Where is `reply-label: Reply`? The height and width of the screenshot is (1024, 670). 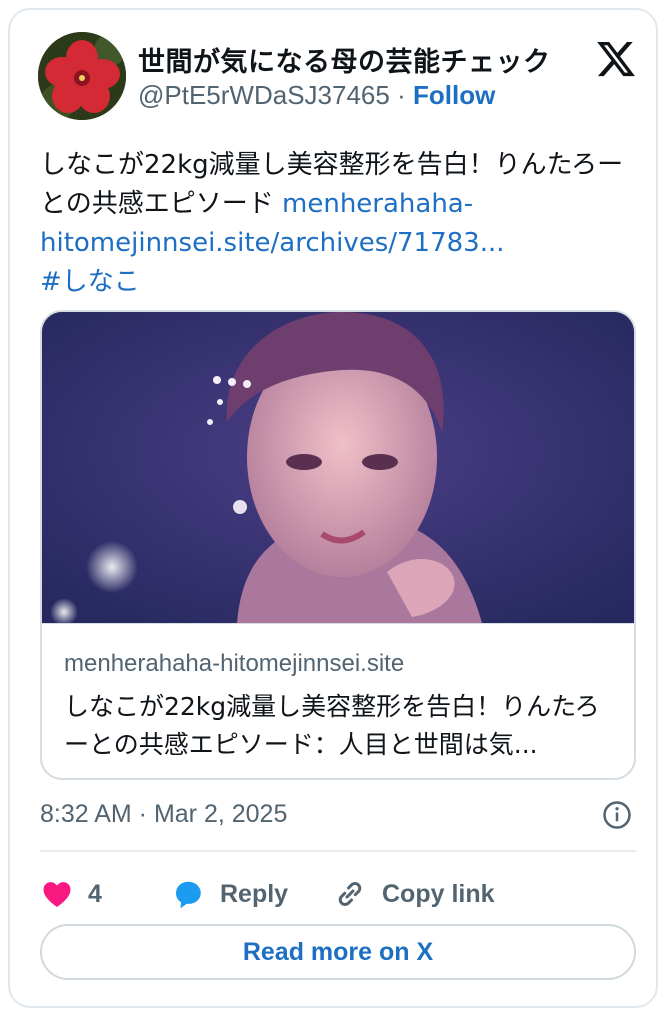 reply-label: Reply is located at coordinates (254, 893).